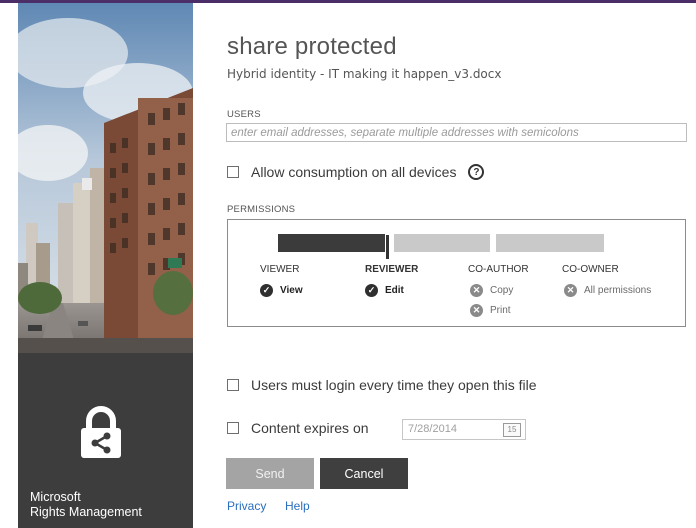 Image resolution: width=696 pixels, height=528 pixels. What do you see at coordinates (101, 432) in the screenshot?
I see `lock-share-icon` at bounding box center [101, 432].